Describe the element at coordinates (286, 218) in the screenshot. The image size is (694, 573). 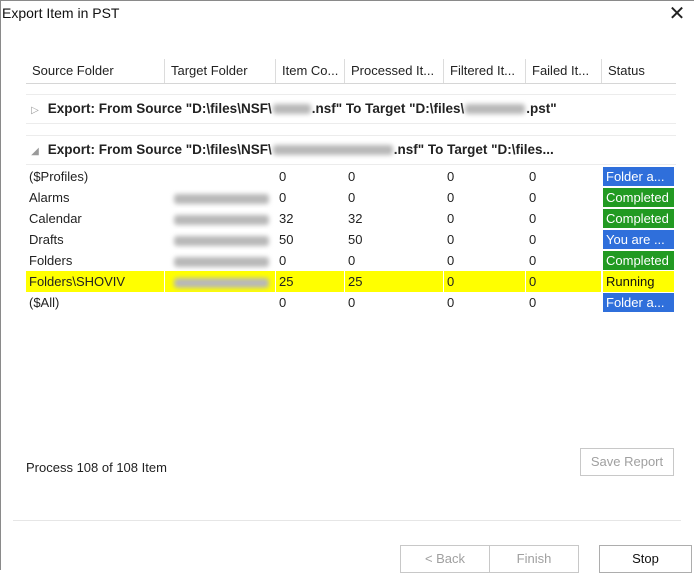
I see `item-count-cell: 32` at that location.